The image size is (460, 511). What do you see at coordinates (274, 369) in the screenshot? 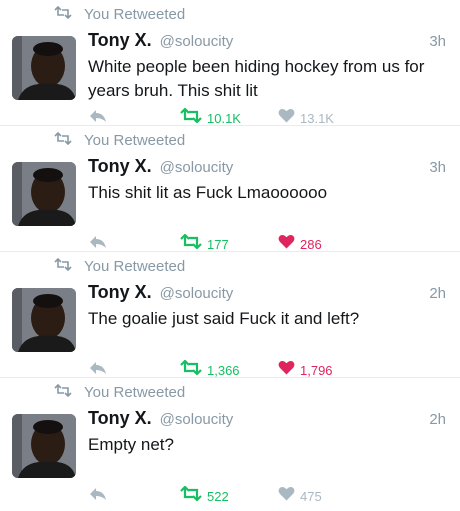
I see `tweet-actions: 1,366 1,796` at bounding box center [274, 369].